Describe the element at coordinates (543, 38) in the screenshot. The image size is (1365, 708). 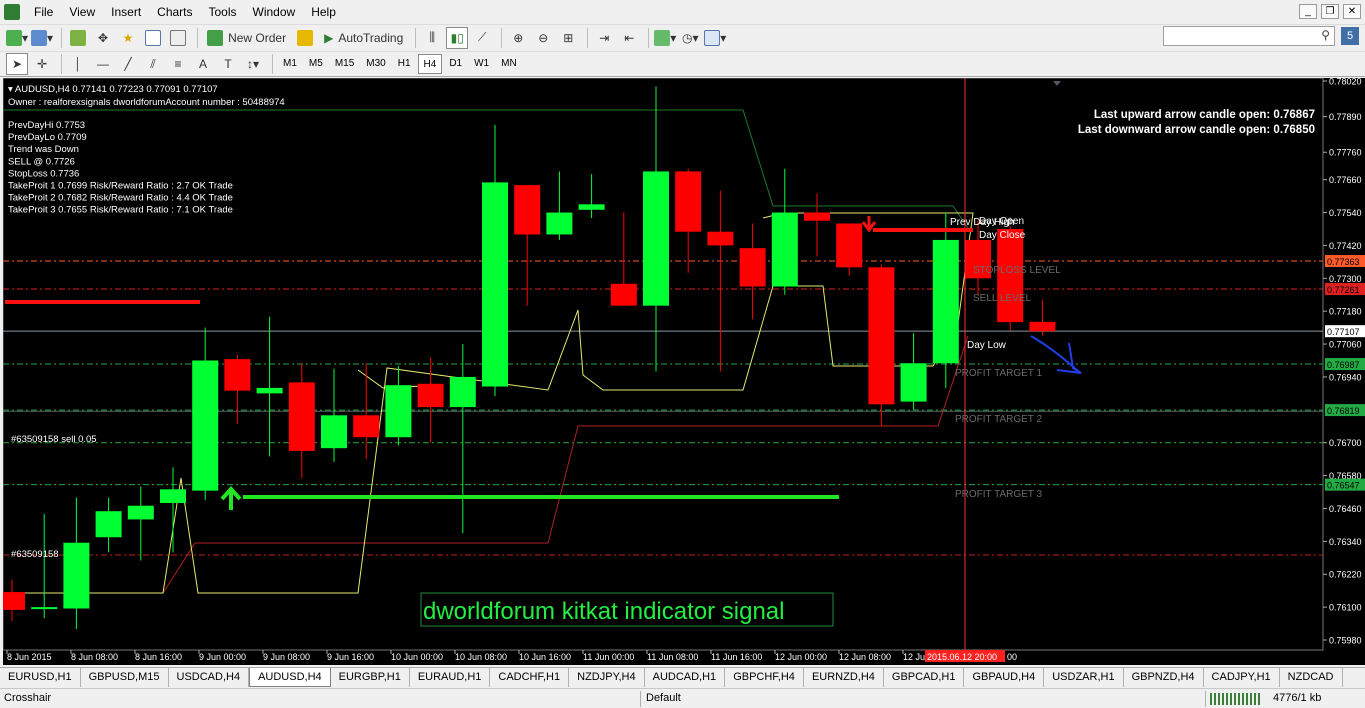
I see `zoom-out-button: ⊖` at that location.